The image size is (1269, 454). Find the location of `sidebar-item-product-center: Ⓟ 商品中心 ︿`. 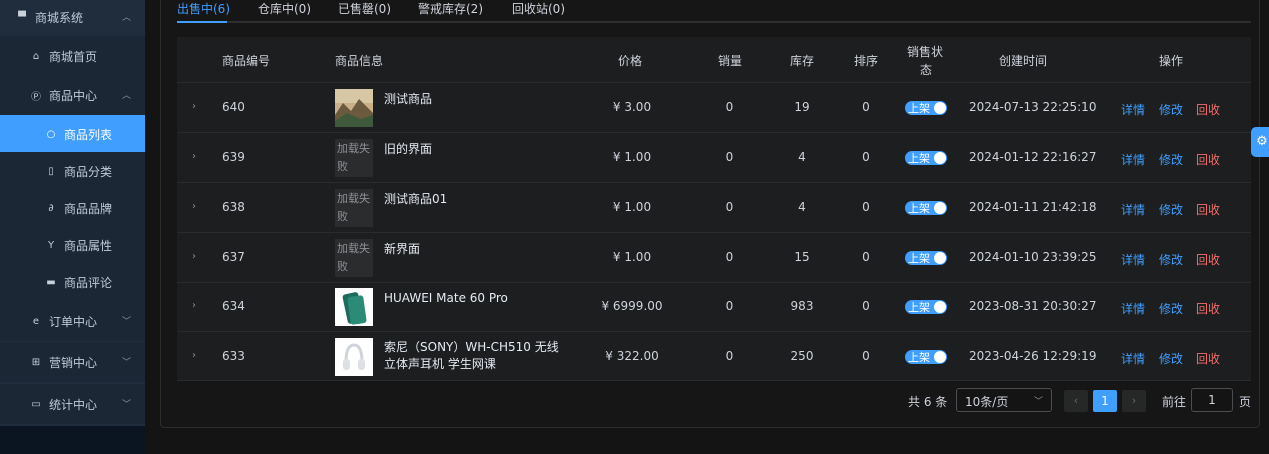

sidebar-item-product-center: Ⓟ 商品中心 ︿ is located at coordinates (72, 95).